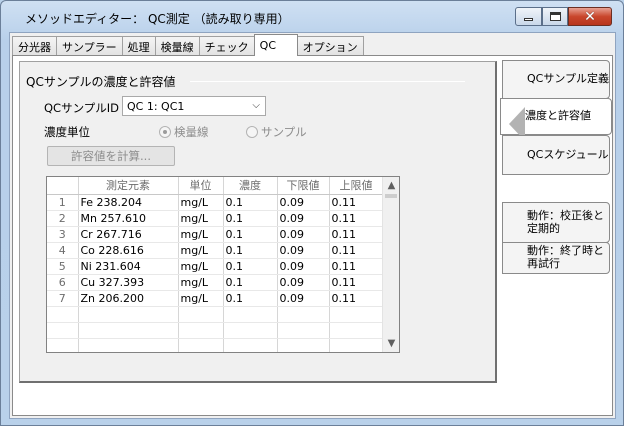  I want to click on cell-element: Co 228.616, so click(128, 250).